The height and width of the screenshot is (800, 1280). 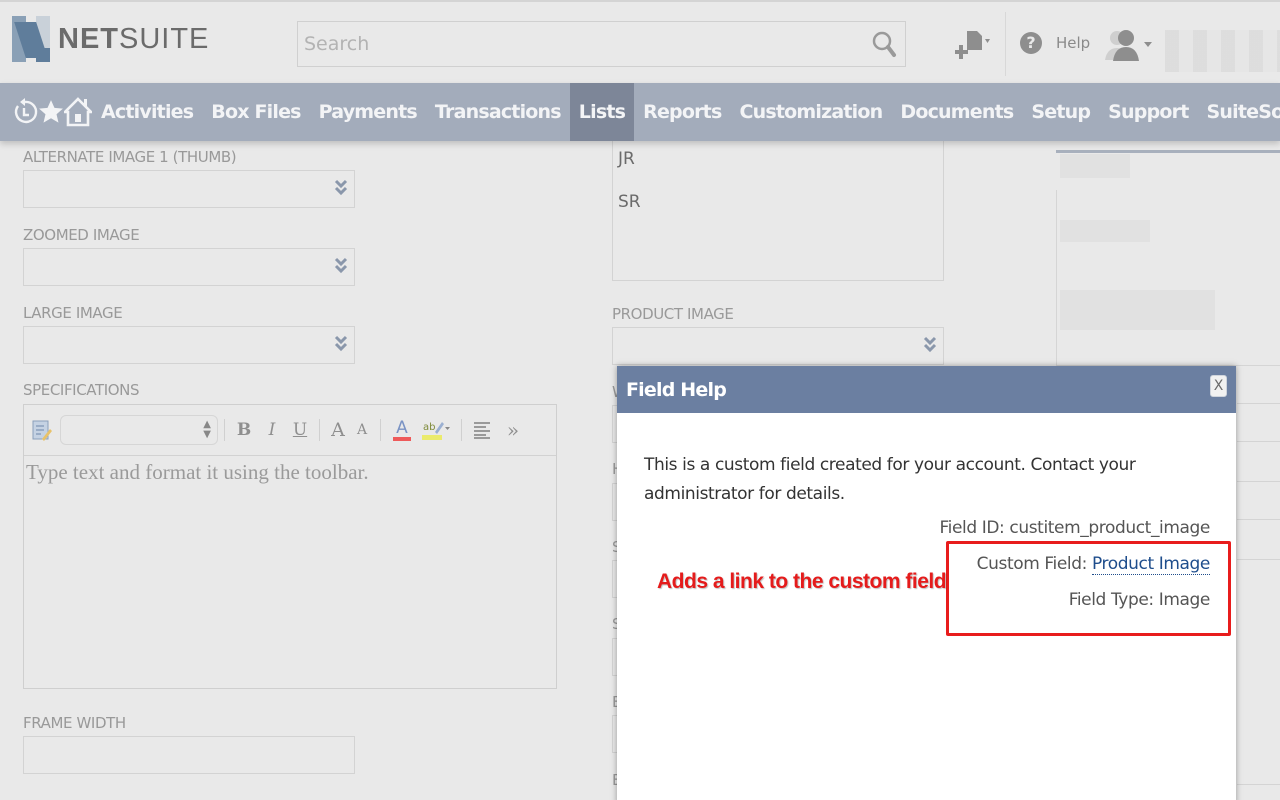 I want to click on font-color-button: A, so click(x=402, y=430).